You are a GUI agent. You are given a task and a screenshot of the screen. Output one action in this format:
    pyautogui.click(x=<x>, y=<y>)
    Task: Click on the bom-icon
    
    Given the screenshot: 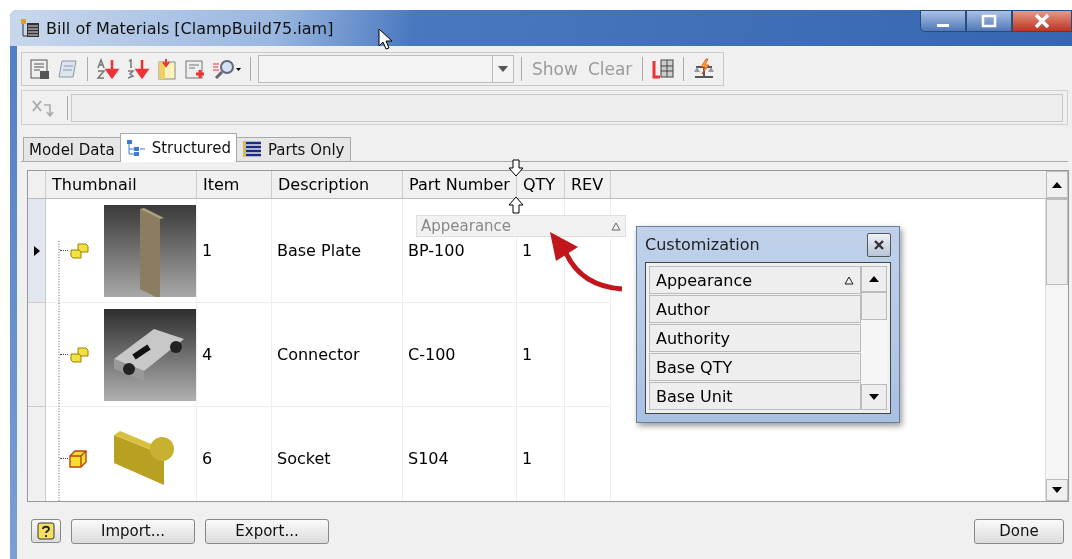 What is the action you would take?
    pyautogui.click(x=30, y=28)
    